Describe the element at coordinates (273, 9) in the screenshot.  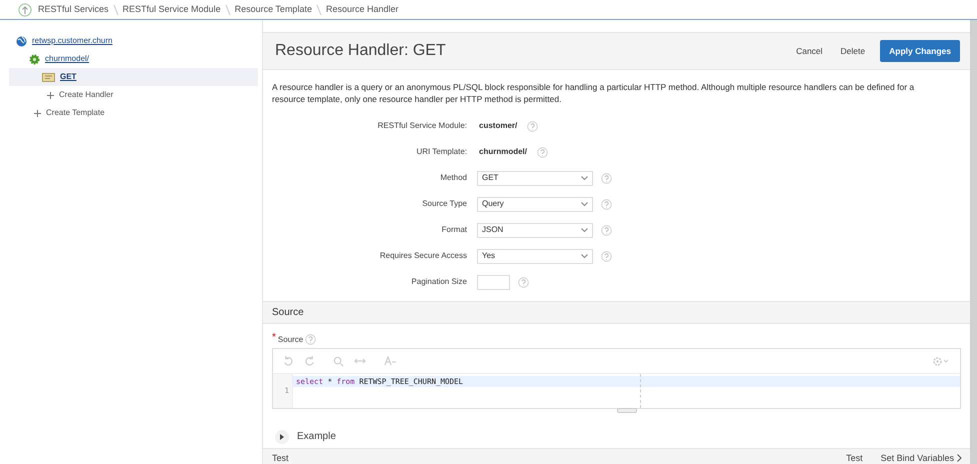
I see `breadcrumb-link: Resource Template` at that location.